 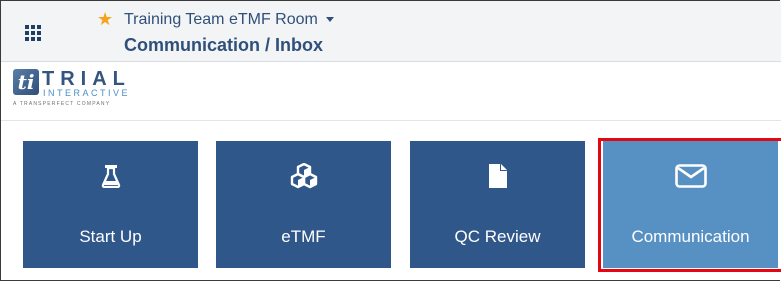 What do you see at coordinates (86, 79) in the screenshot?
I see `logo-text-trial: TRIAL` at bounding box center [86, 79].